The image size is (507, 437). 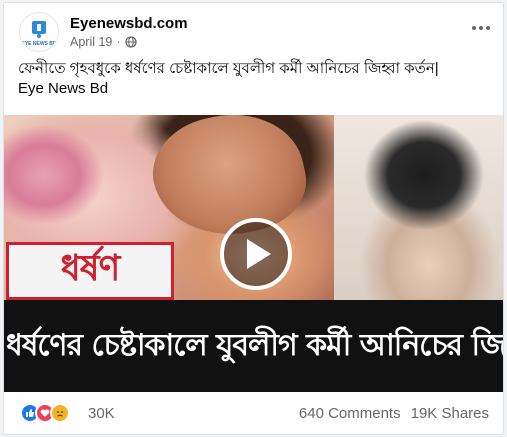 I want to click on reactions-summary, so click(x=45, y=413).